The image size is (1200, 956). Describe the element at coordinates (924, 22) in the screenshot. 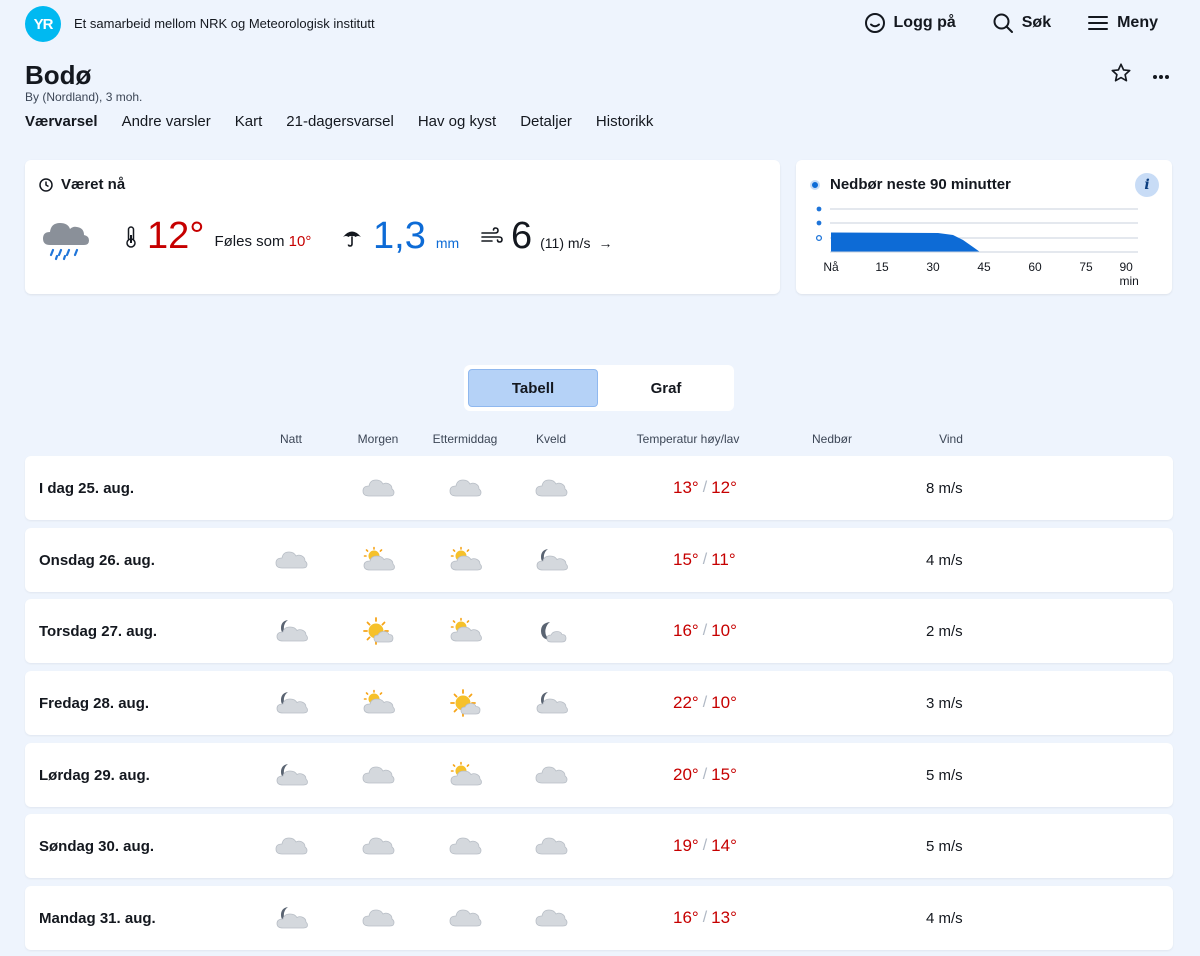

I see `login-label: Logg på` at that location.